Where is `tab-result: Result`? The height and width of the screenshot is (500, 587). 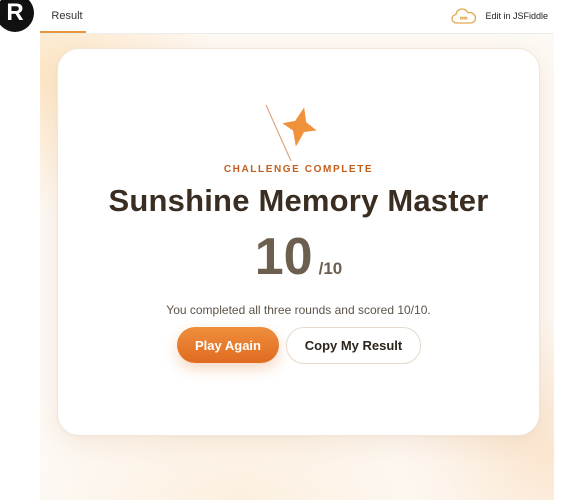
tab-result: Result is located at coordinates (63, 16).